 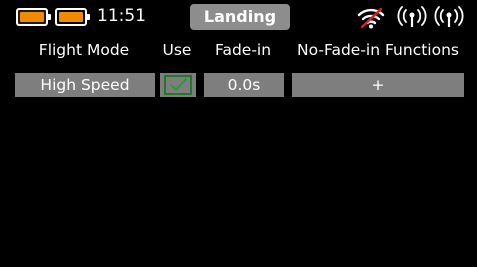 What do you see at coordinates (378, 85) in the screenshot?
I see `add-function-button: +` at bounding box center [378, 85].